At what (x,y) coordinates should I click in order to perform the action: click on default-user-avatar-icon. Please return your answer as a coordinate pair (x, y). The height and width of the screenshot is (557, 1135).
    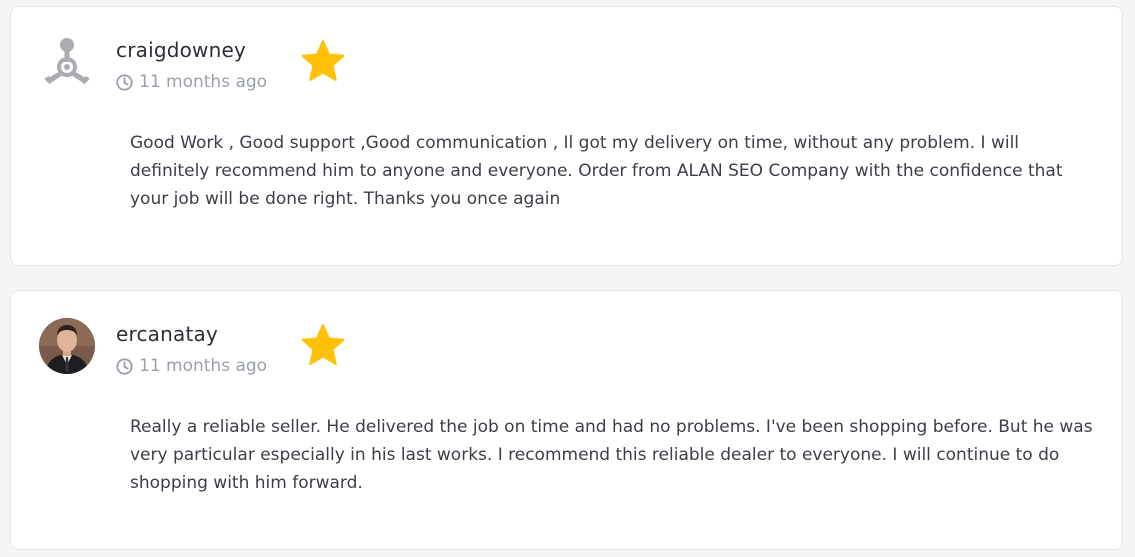
    Looking at the image, I should click on (67, 62).